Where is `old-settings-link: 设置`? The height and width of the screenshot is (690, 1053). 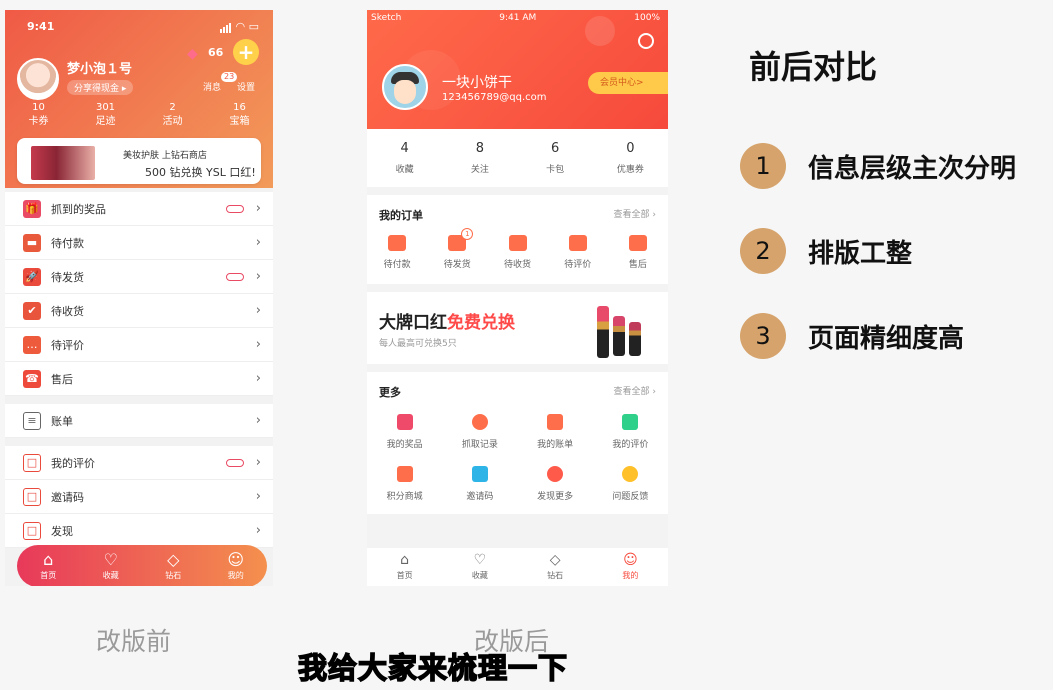
old-settings-link: 设置 is located at coordinates (246, 86).